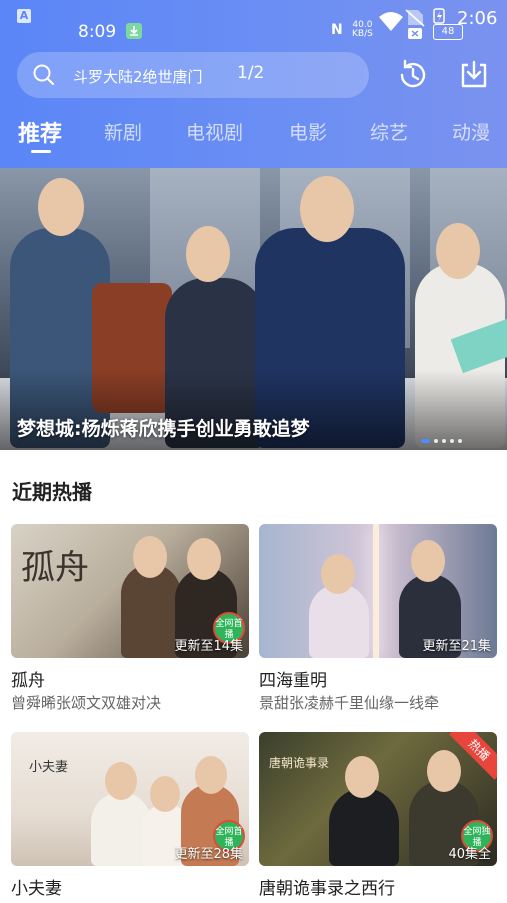 The height and width of the screenshot is (903, 507). Describe the element at coordinates (28, 681) in the screenshot. I see `show-title: 孤舟` at that location.